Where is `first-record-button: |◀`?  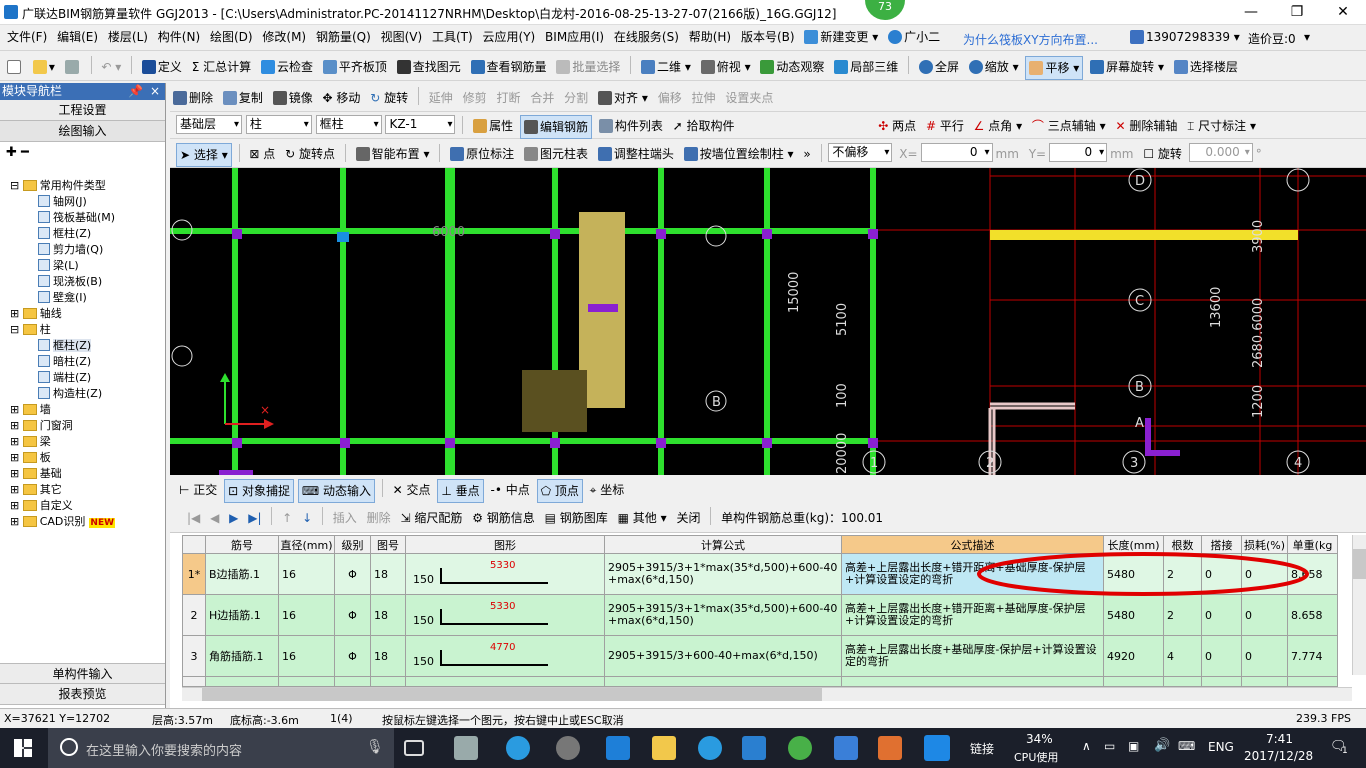 first-record-button: |◀ is located at coordinates (193, 518).